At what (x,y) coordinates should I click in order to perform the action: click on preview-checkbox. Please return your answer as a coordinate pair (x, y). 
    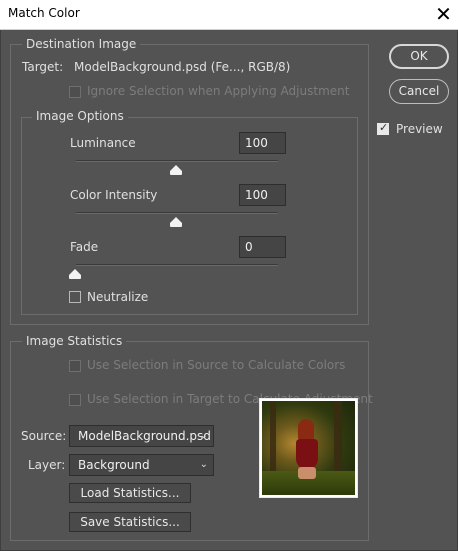
    Looking at the image, I should click on (383, 128).